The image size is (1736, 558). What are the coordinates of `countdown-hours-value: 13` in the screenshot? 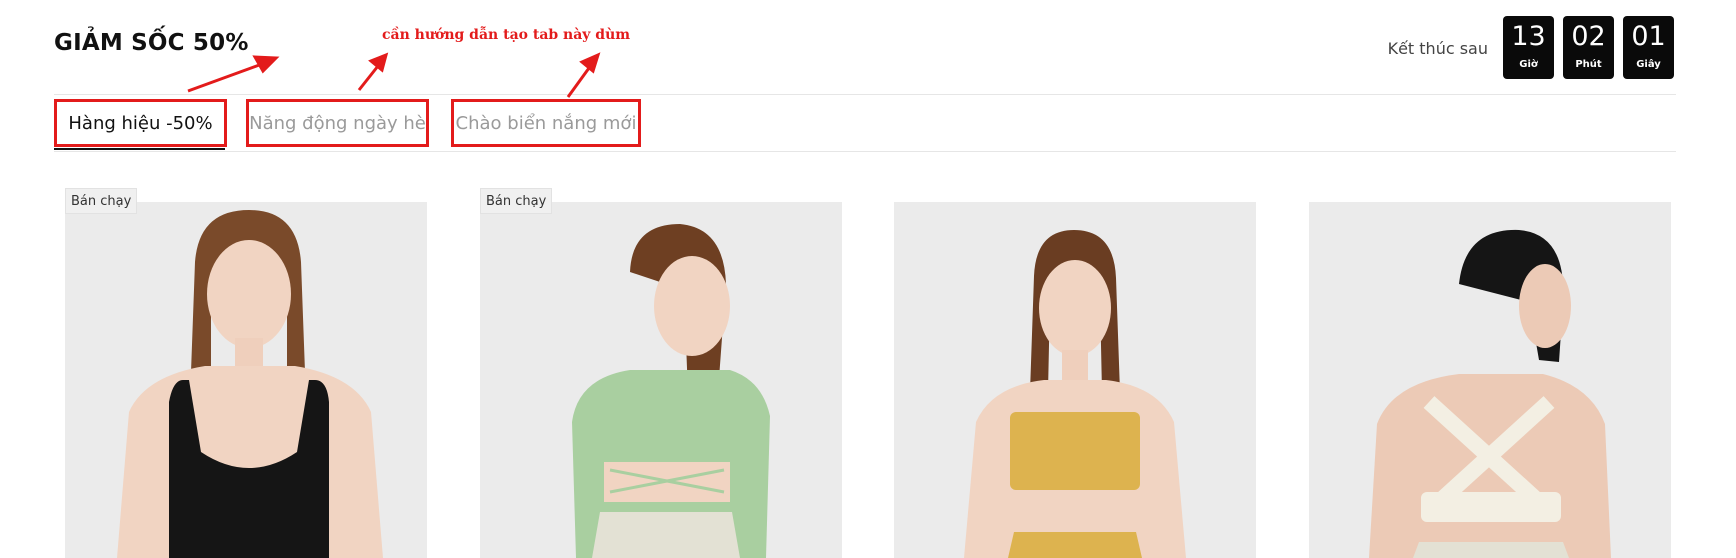 It's located at (1528, 36).